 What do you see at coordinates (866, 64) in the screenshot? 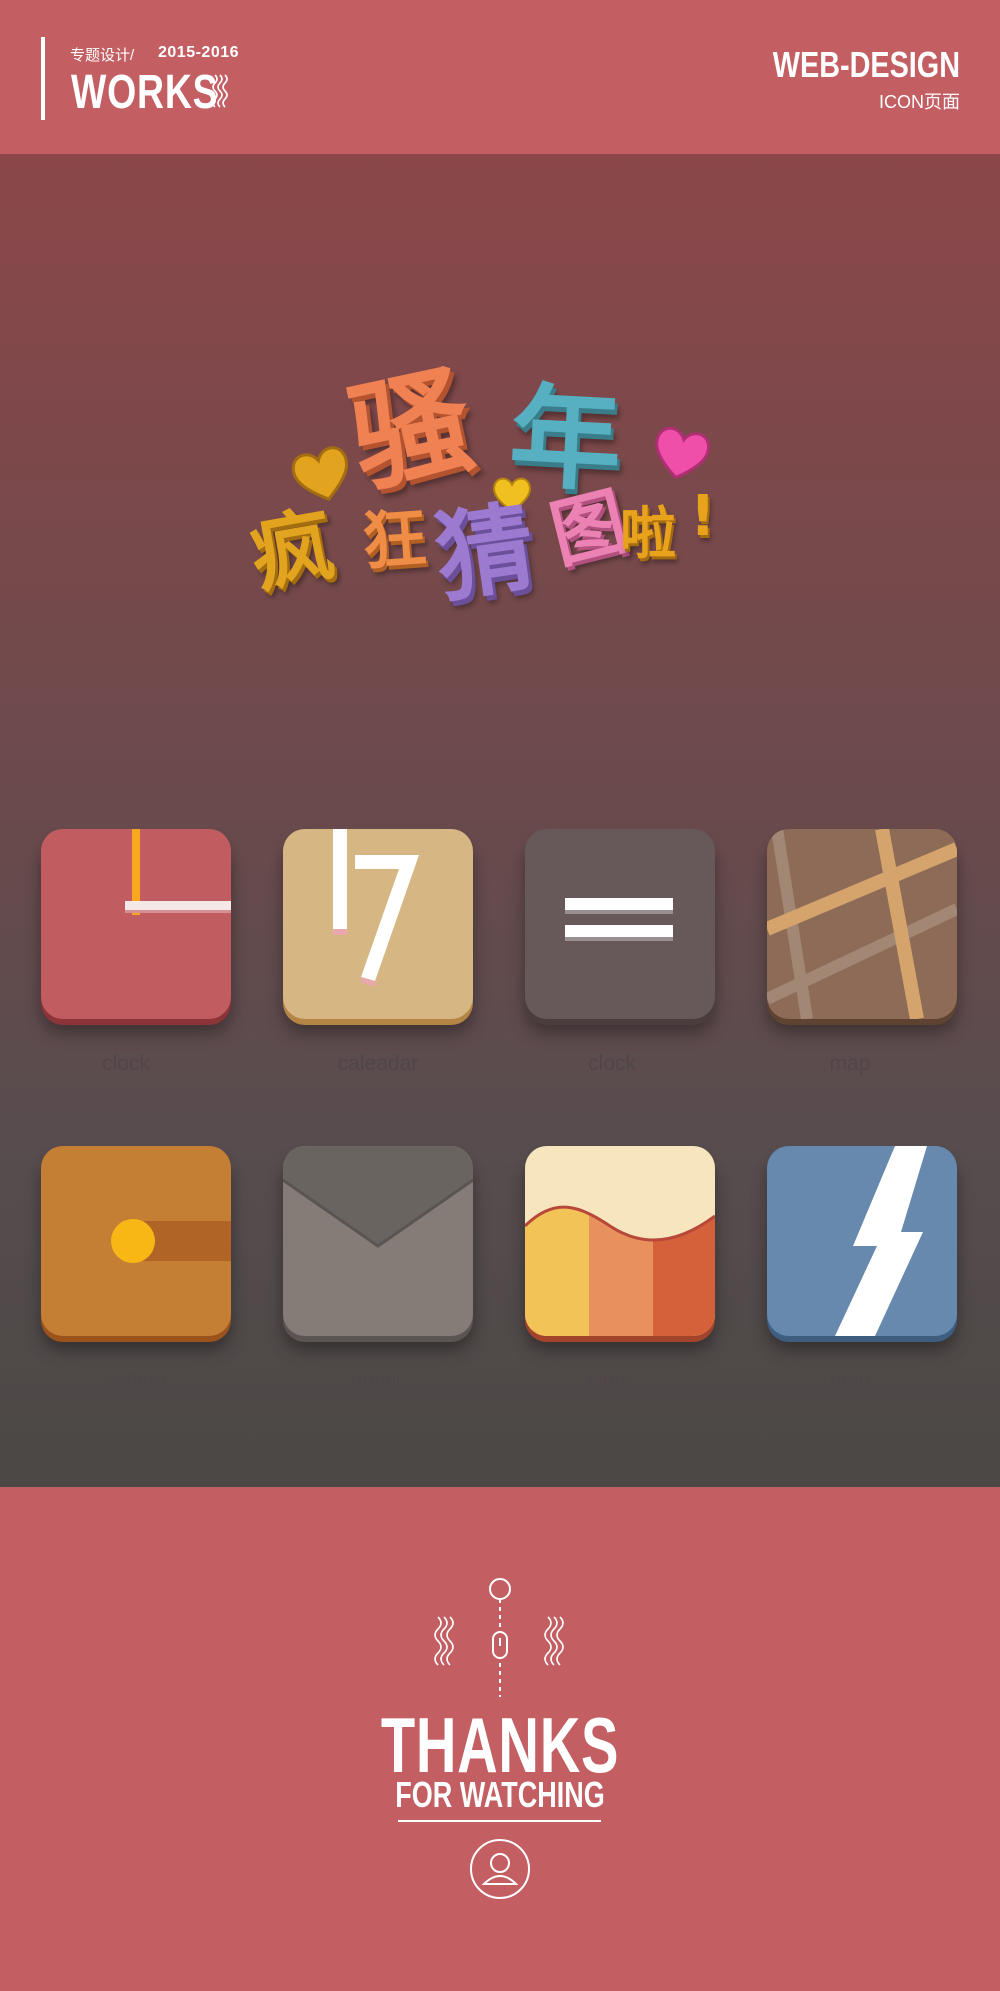
I see `header-web-design: WEB-DESIGN` at bounding box center [866, 64].